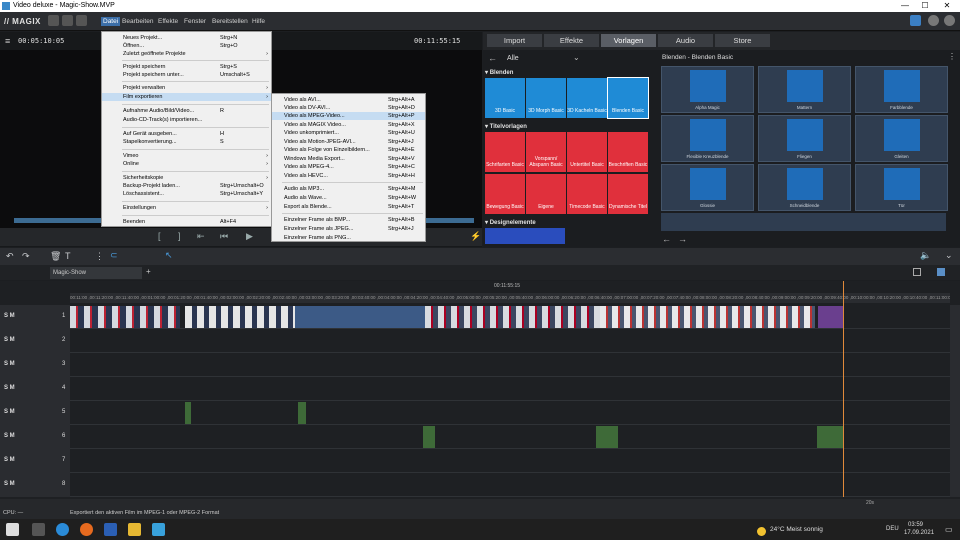 This screenshot has width=960, height=540. What do you see at coordinates (947, 6) in the screenshot?
I see `close-icon: ✕` at bounding box center [947, 6].